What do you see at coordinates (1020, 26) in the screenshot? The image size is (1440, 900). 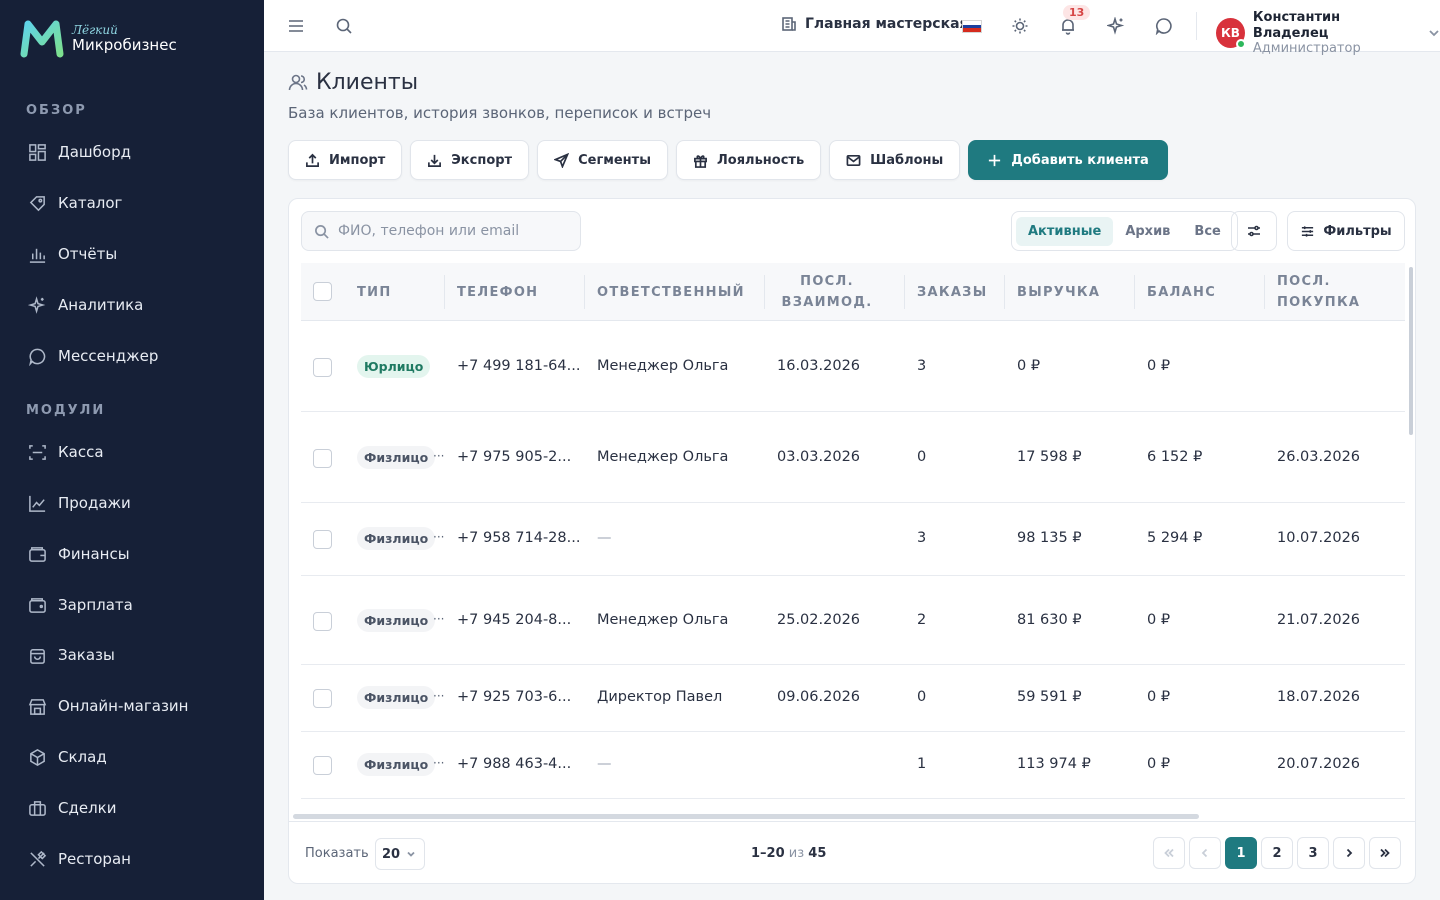 I see `theme-toggle-button` at bounding box center [1020, 26].